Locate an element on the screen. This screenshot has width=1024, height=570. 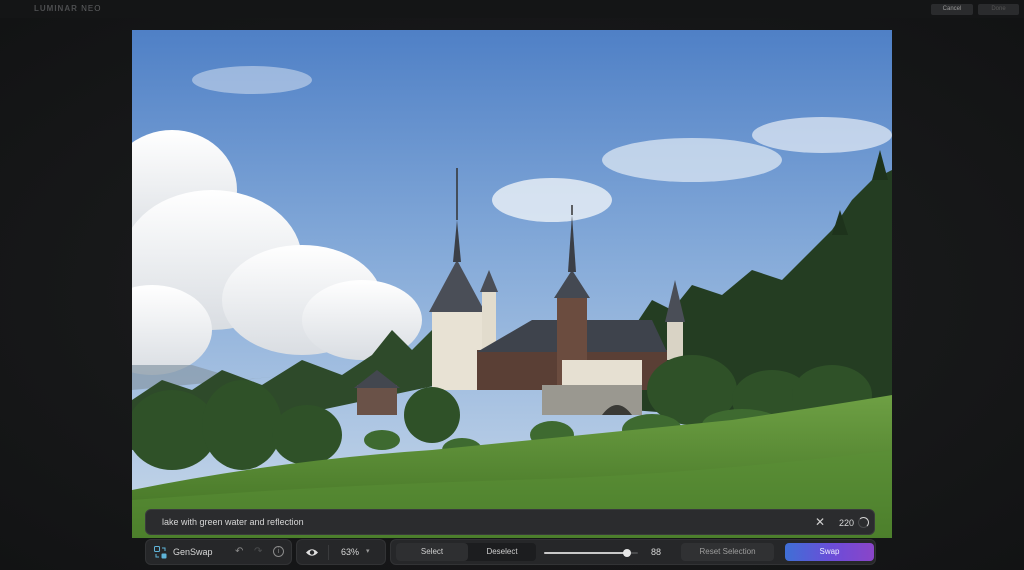
slider-thumb is located at coordinates (626, 553).